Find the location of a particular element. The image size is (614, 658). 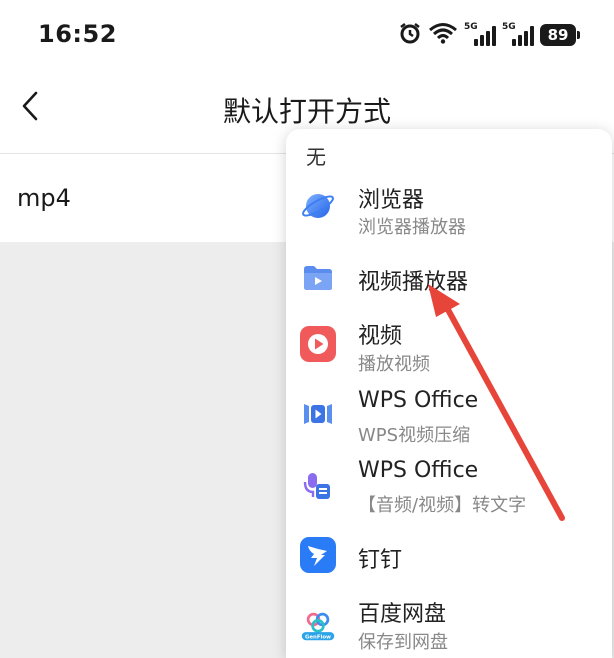

menu-item-video-player: 视频播放器 is located at coordinates (449, 277).